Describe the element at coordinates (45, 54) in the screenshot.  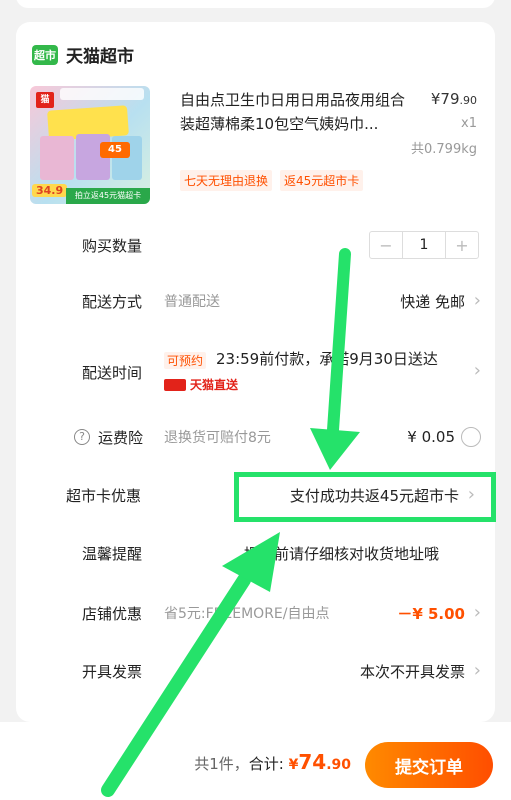
I see `tmall-supermarket-logo: 超市` at that location.